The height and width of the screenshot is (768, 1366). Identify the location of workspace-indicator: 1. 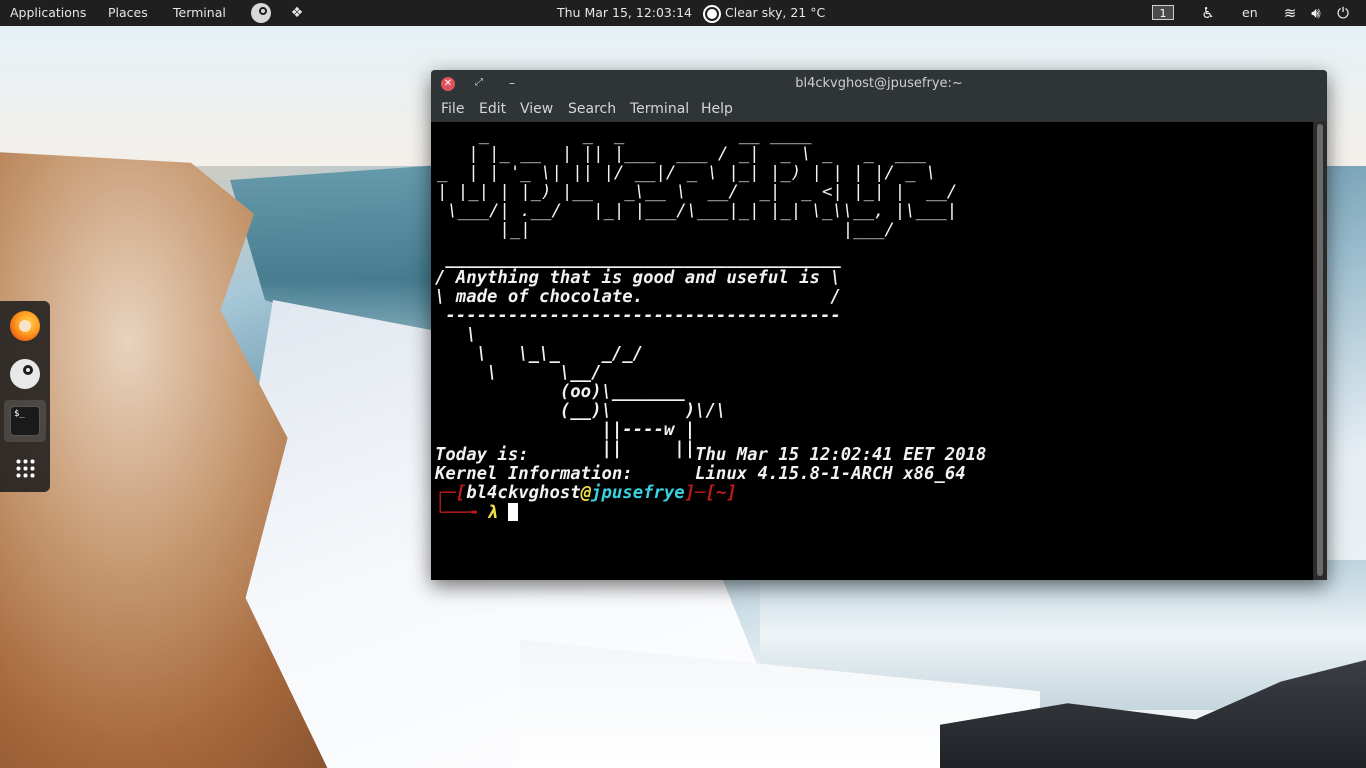
(1163, 12).